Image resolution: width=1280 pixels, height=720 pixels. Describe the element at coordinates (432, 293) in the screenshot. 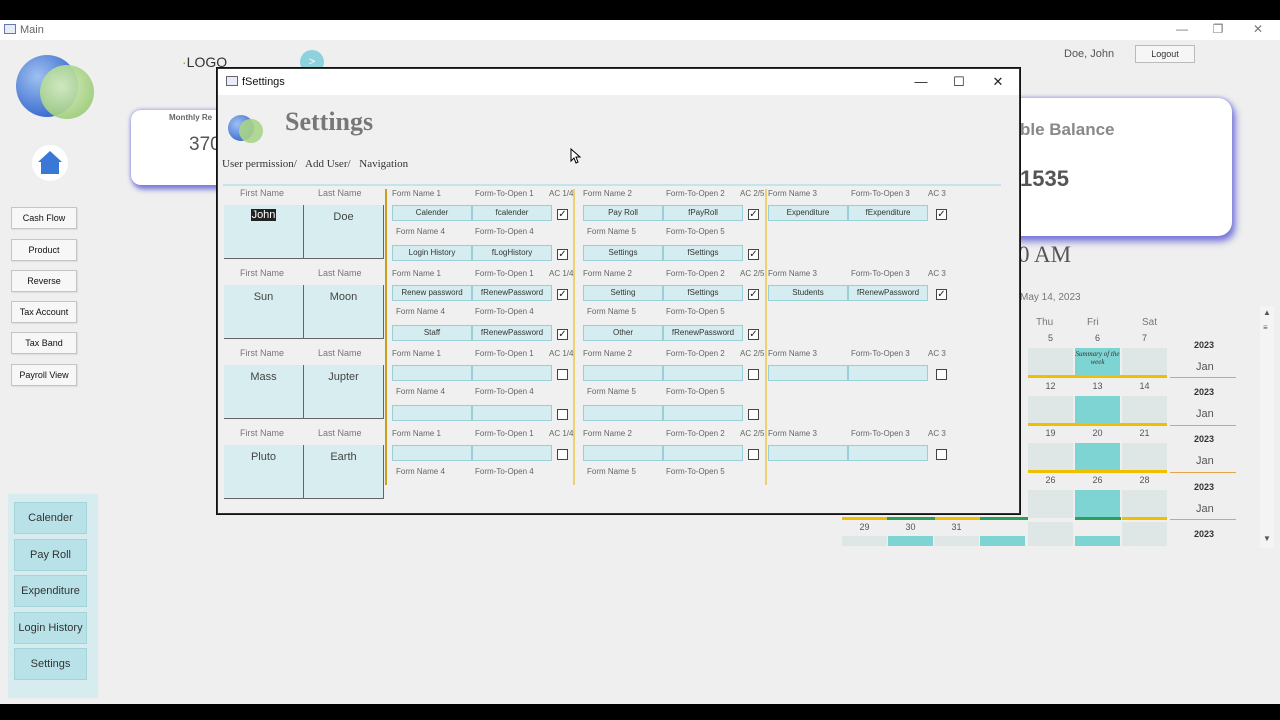

I see `form-name-field: Renew password` at that location.